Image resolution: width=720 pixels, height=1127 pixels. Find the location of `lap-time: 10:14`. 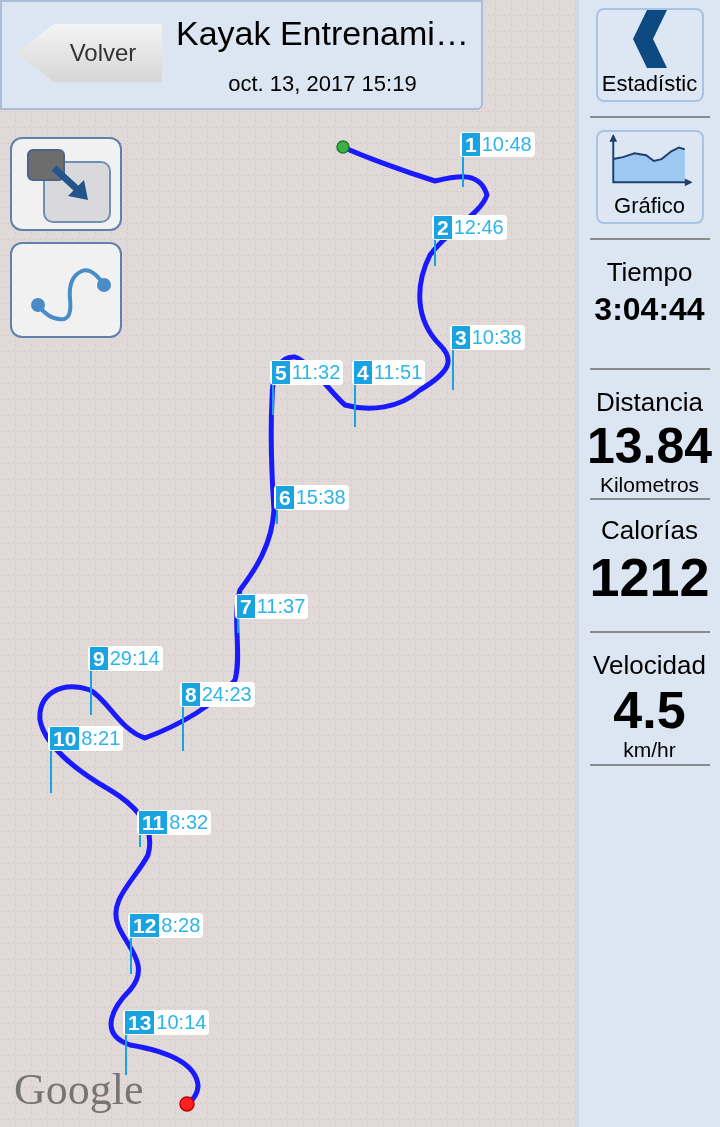

lap-time: 10:14 is located at coordinates (181, 1022).